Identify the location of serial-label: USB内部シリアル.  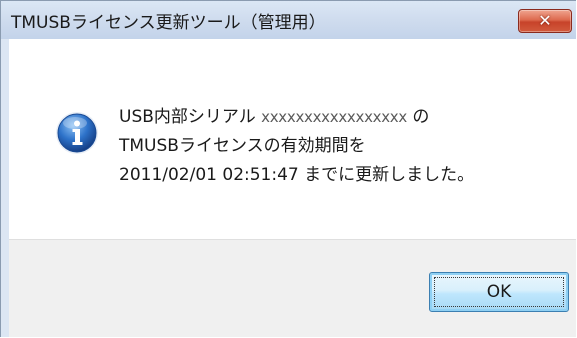
(187, 117).